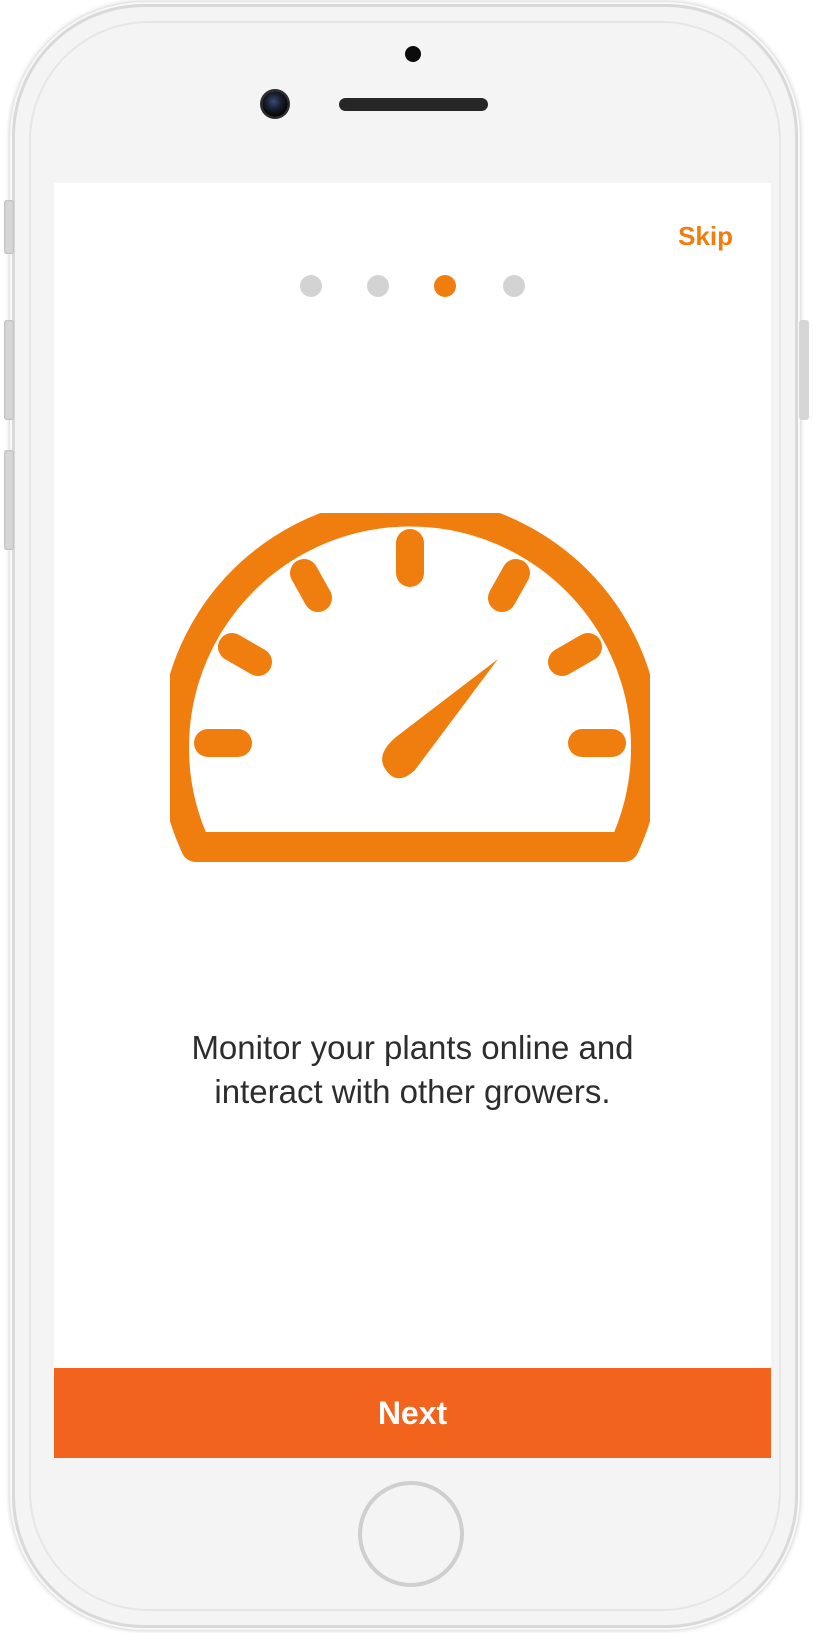 The width and height of the screenshot is (813, 1633). What do you see at coordinates (413, 104) in the screenshot?
I see `earpiece-speaker` at bounding box center [413, 104].